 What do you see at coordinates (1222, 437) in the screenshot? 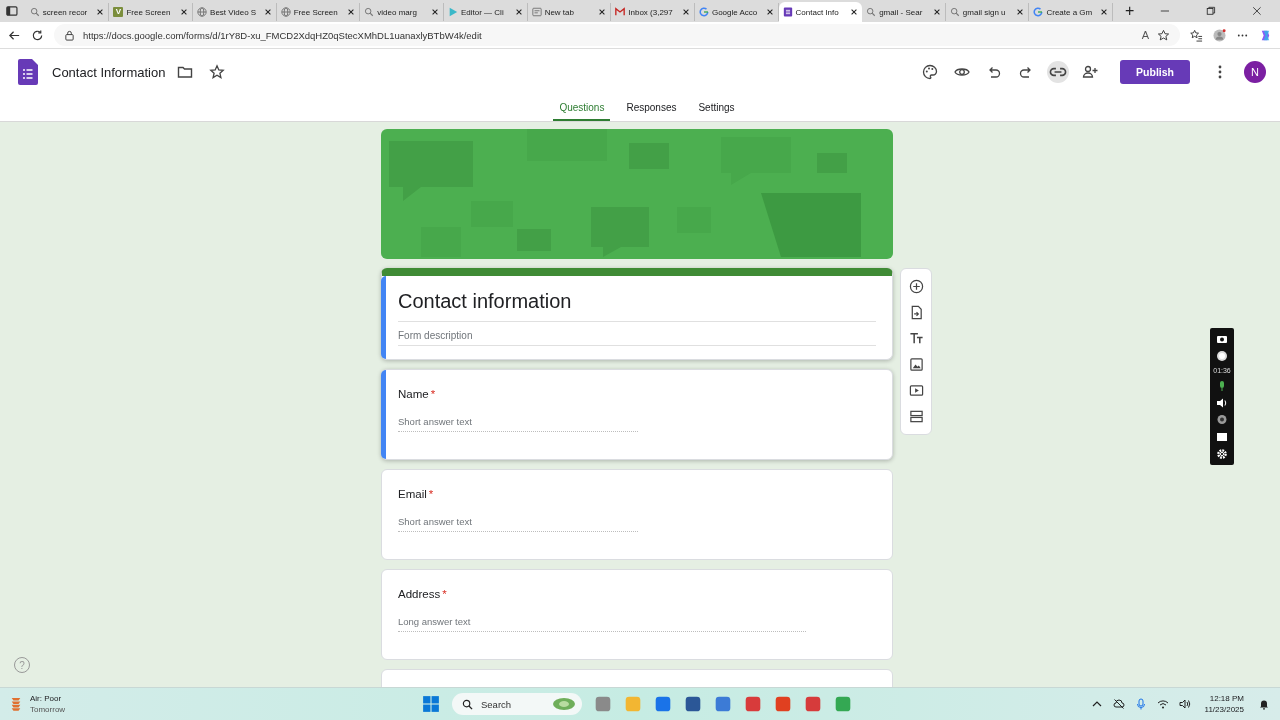
I see `window-icon` at bounding box center [1222, 437].